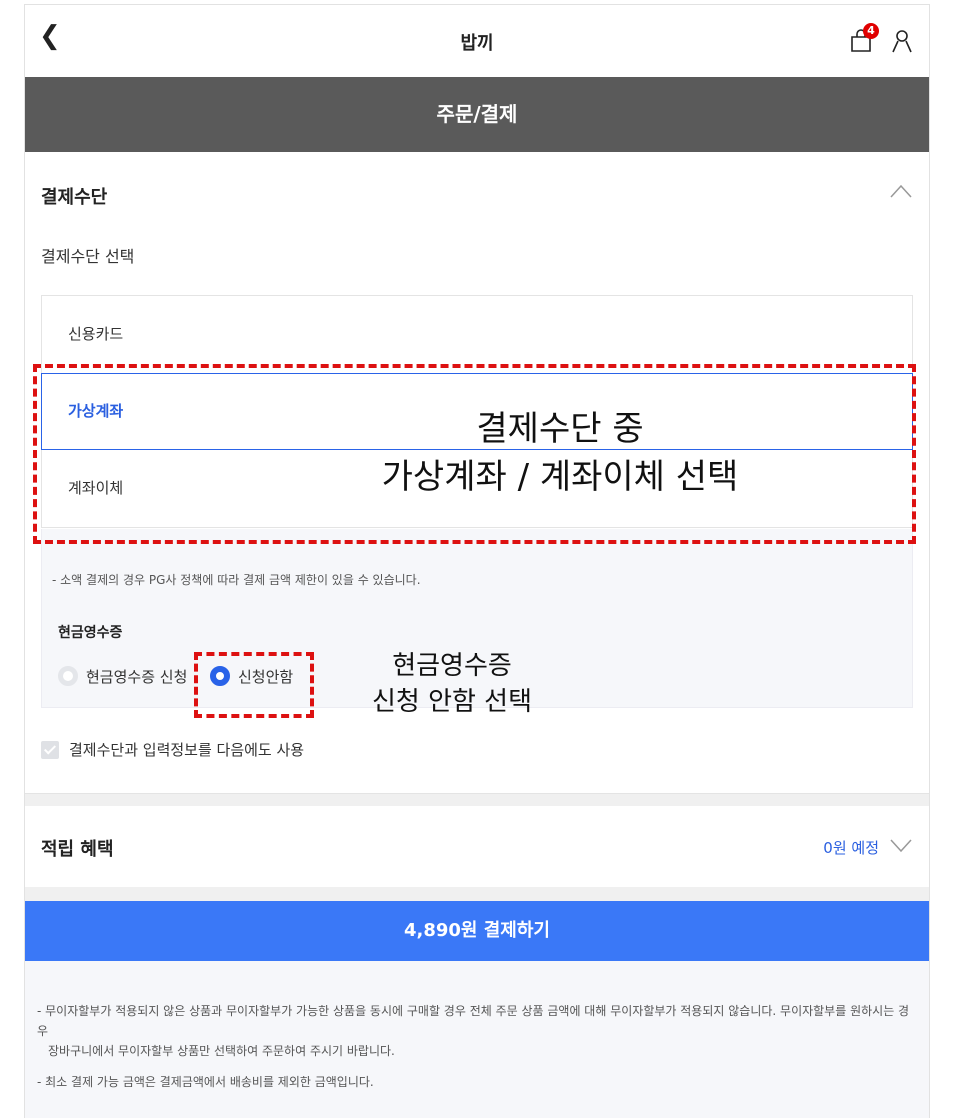 The height and width of the screenshot is (1118, 953). What do you see at coordinates (851, 847) in the screenshot?
I see `reward-value: 0원 예정` at bounding box center [851, 847].